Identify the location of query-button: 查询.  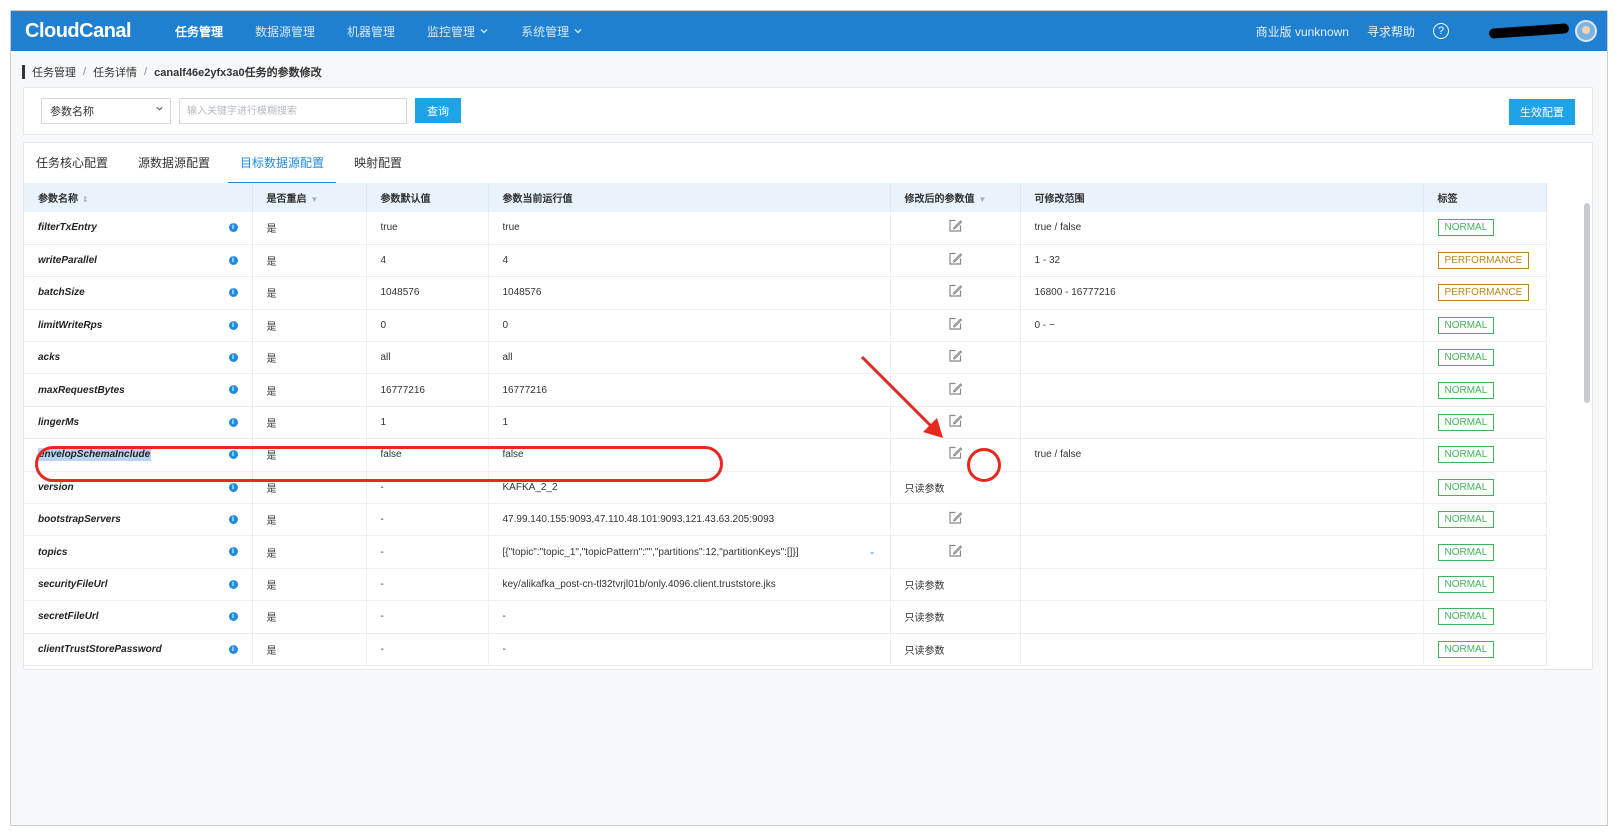
(438, 110).